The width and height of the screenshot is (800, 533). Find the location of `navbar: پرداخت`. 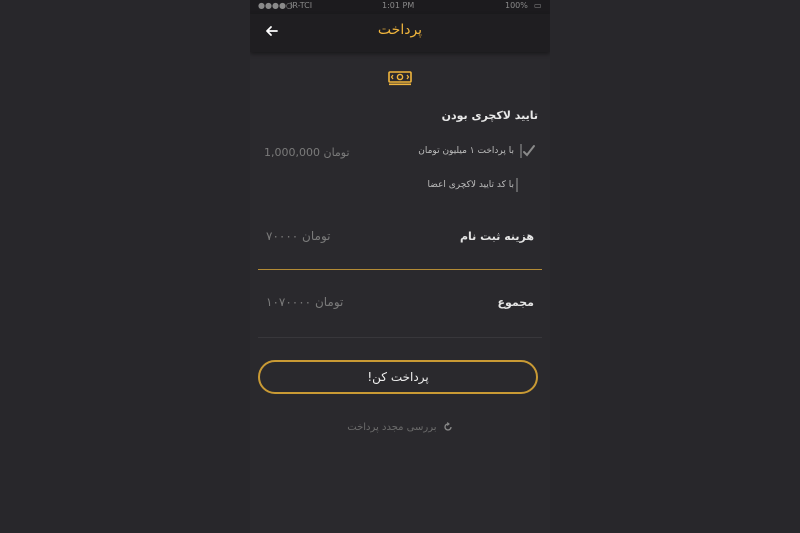

navbar: پرداخت is located at coordinates (400, 33).